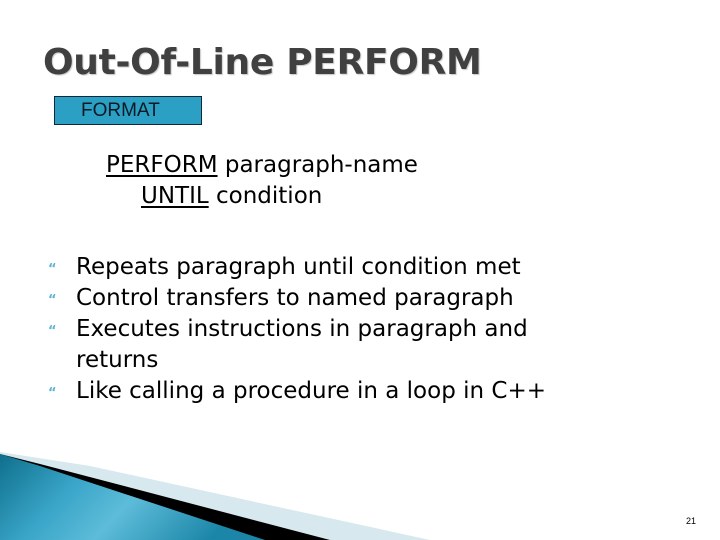 This screenshot has height=540, width=720. What do you see at coordinates (265, 196) in the screenshot?
I see `syntax-condition: condition` at bounding box center [265, 196].